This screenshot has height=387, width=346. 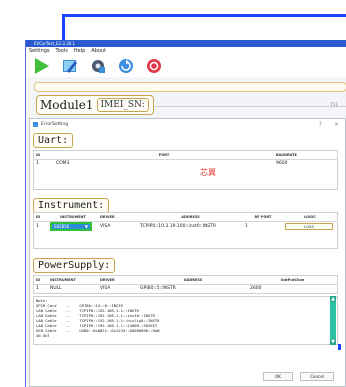 I want to click on scroll-down-icon: ▼, so click(x=333, y=342).